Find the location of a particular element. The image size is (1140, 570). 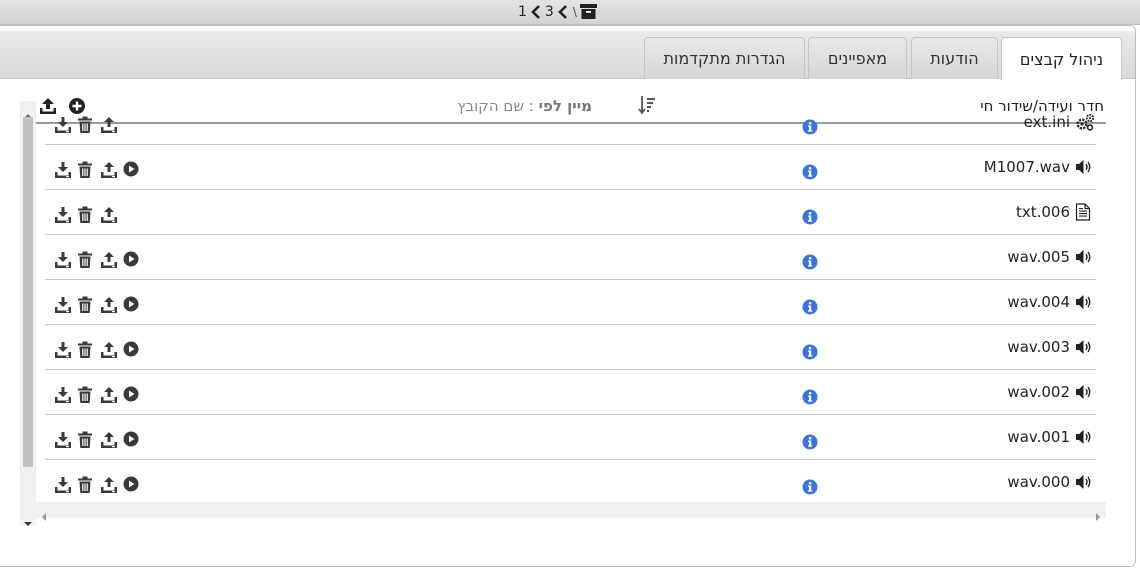

file-name: ext.ini is located at coordinates (1046, 122).